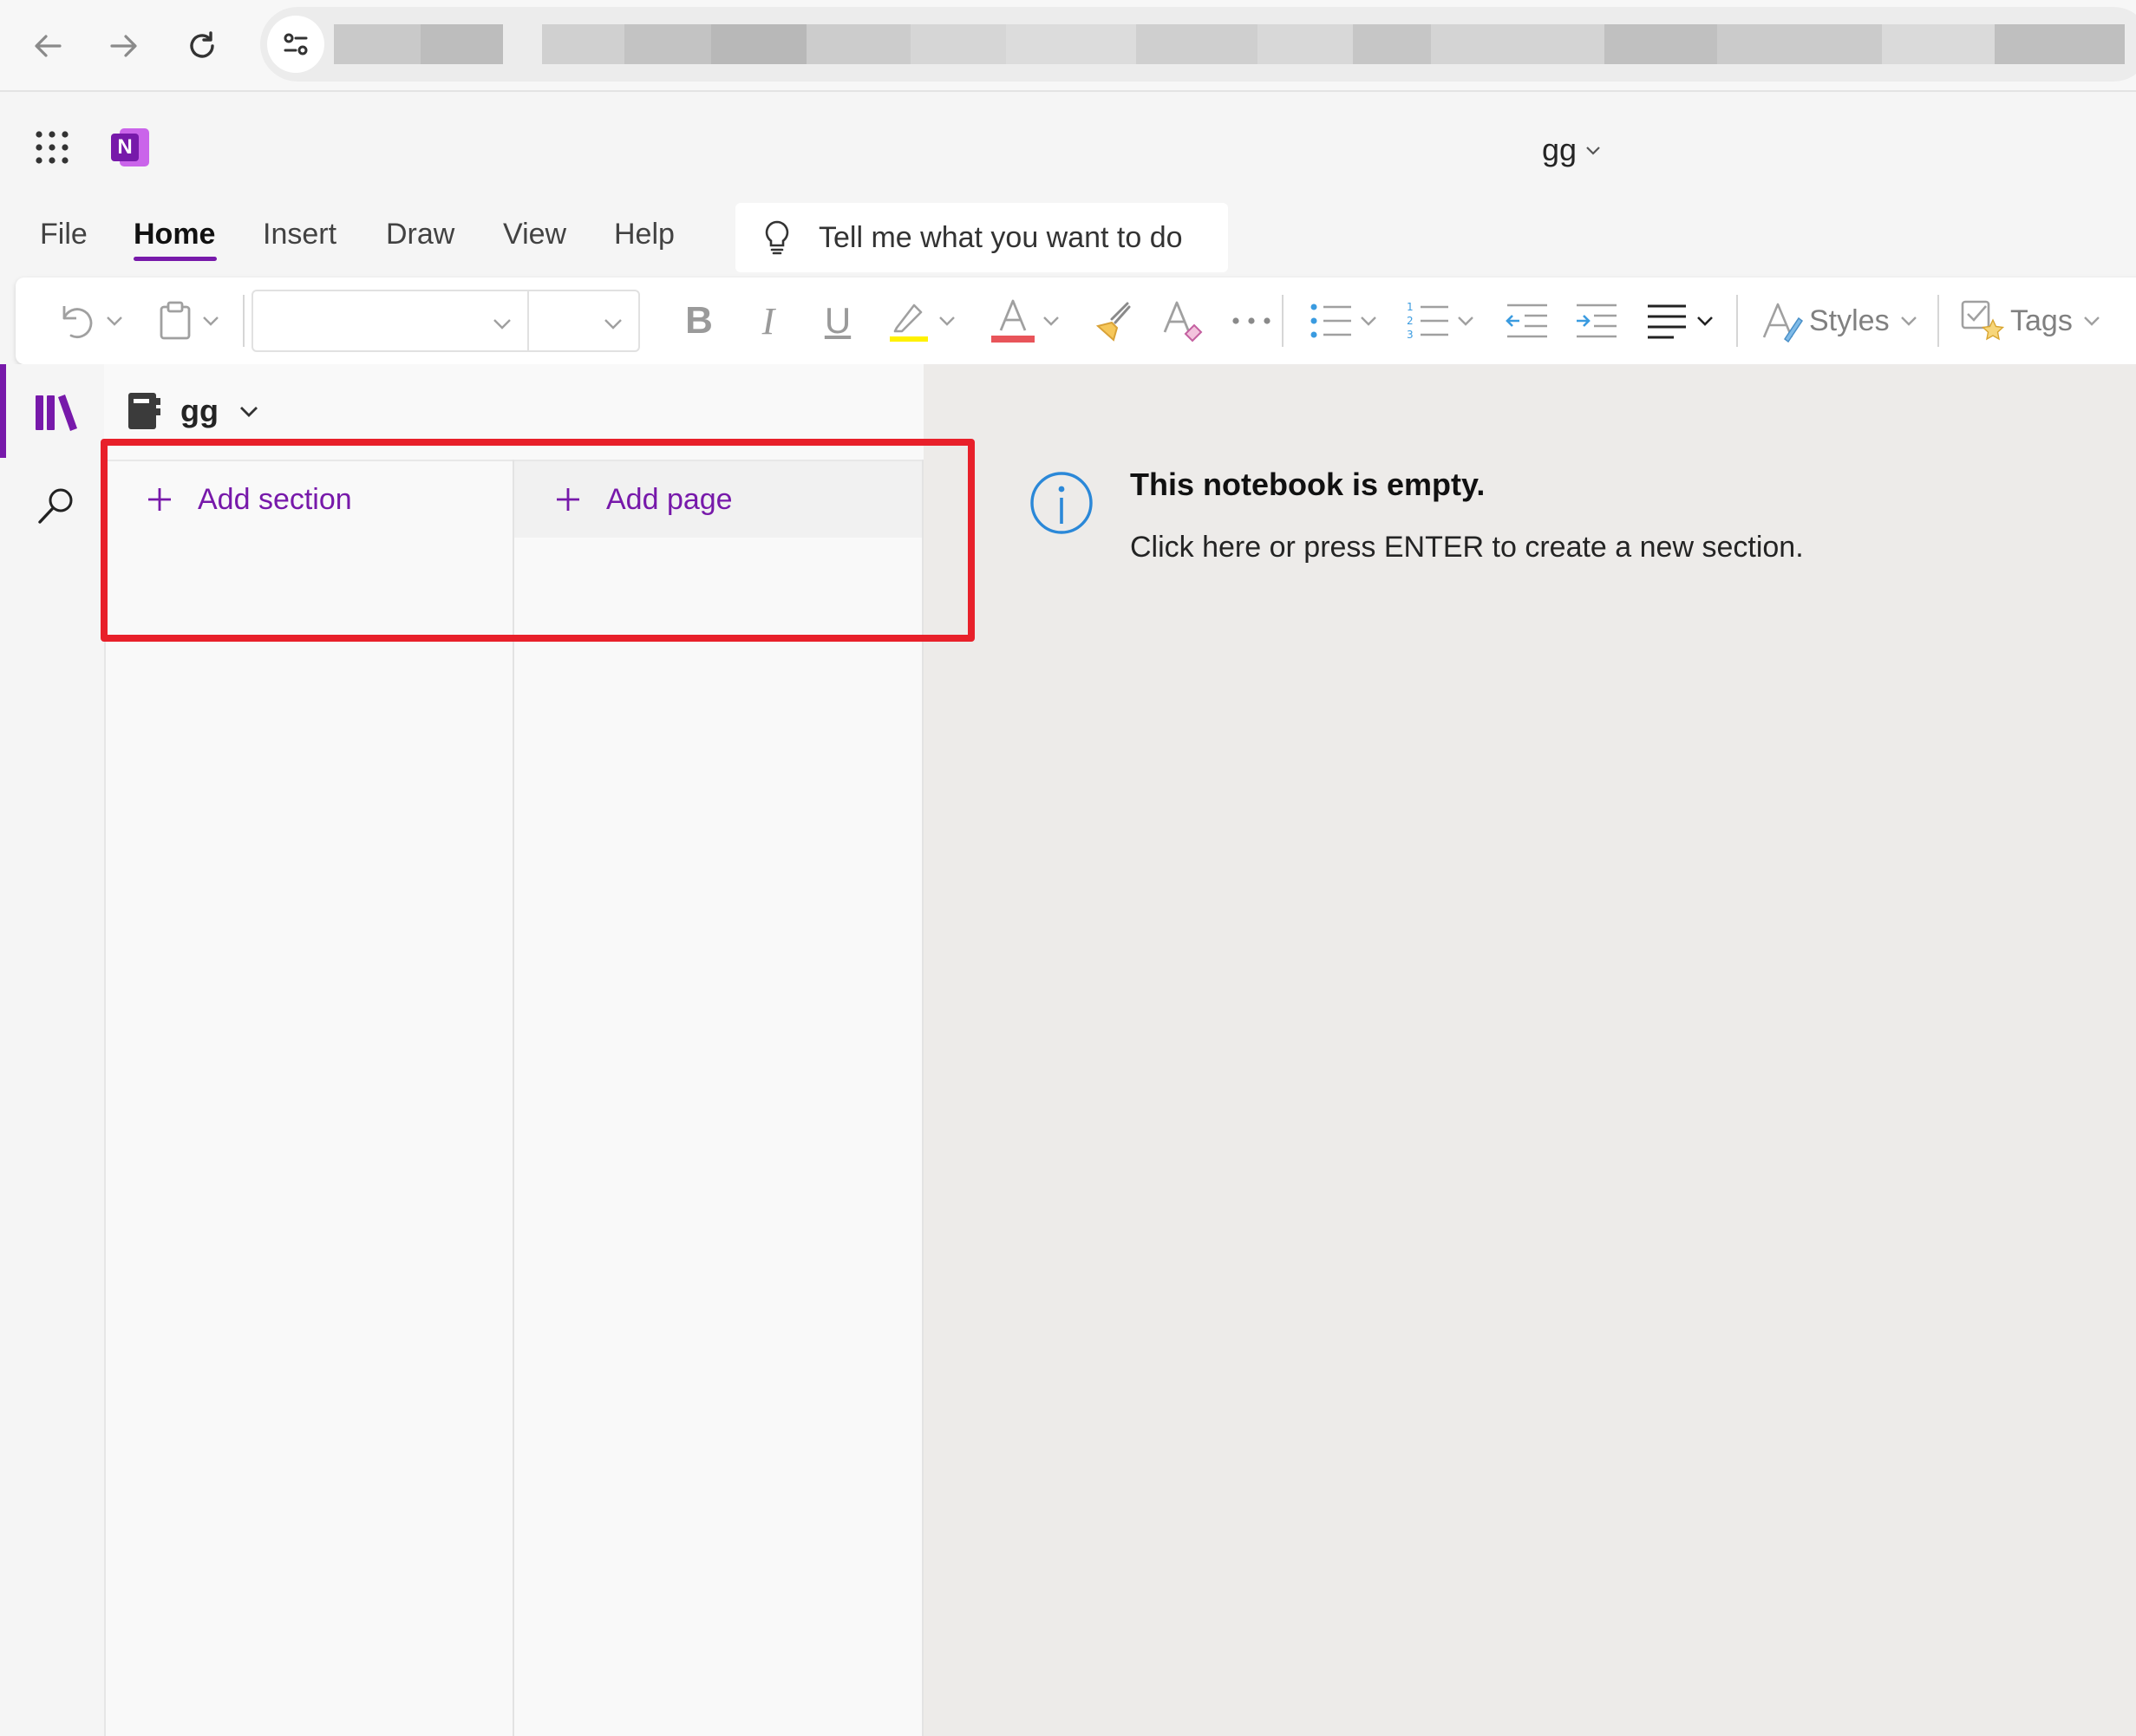  Describe the element at coordinates (1983, 320) in the screenshot. I see `tag-checkbox-icon` at that location.